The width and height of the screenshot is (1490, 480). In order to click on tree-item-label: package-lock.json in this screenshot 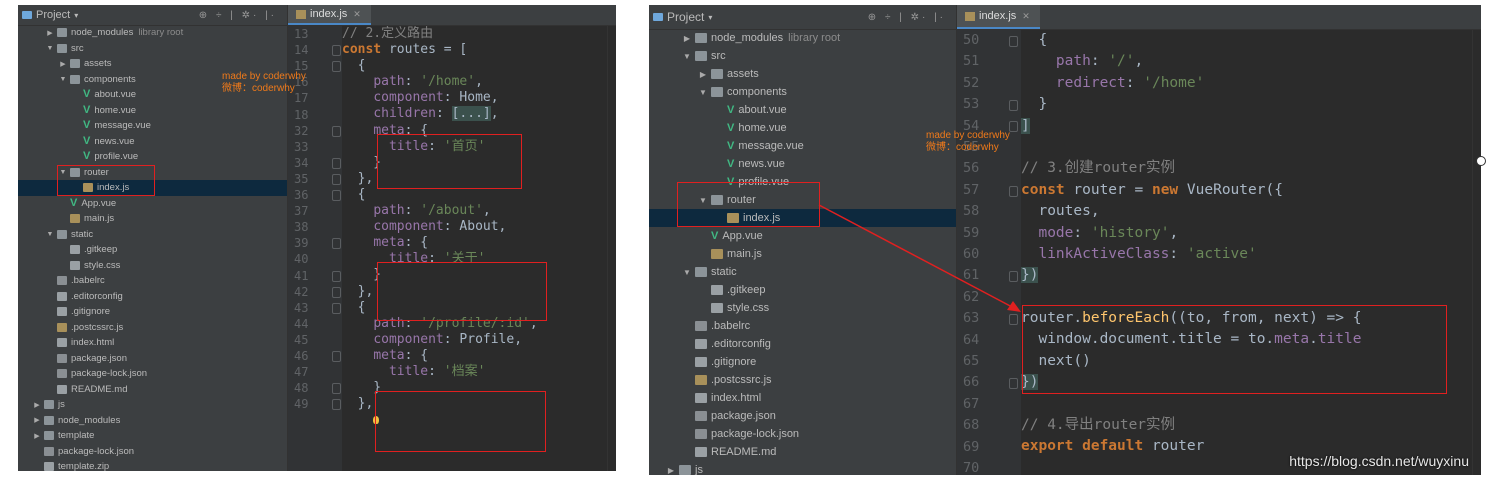, I will do `click(109, 374)`.